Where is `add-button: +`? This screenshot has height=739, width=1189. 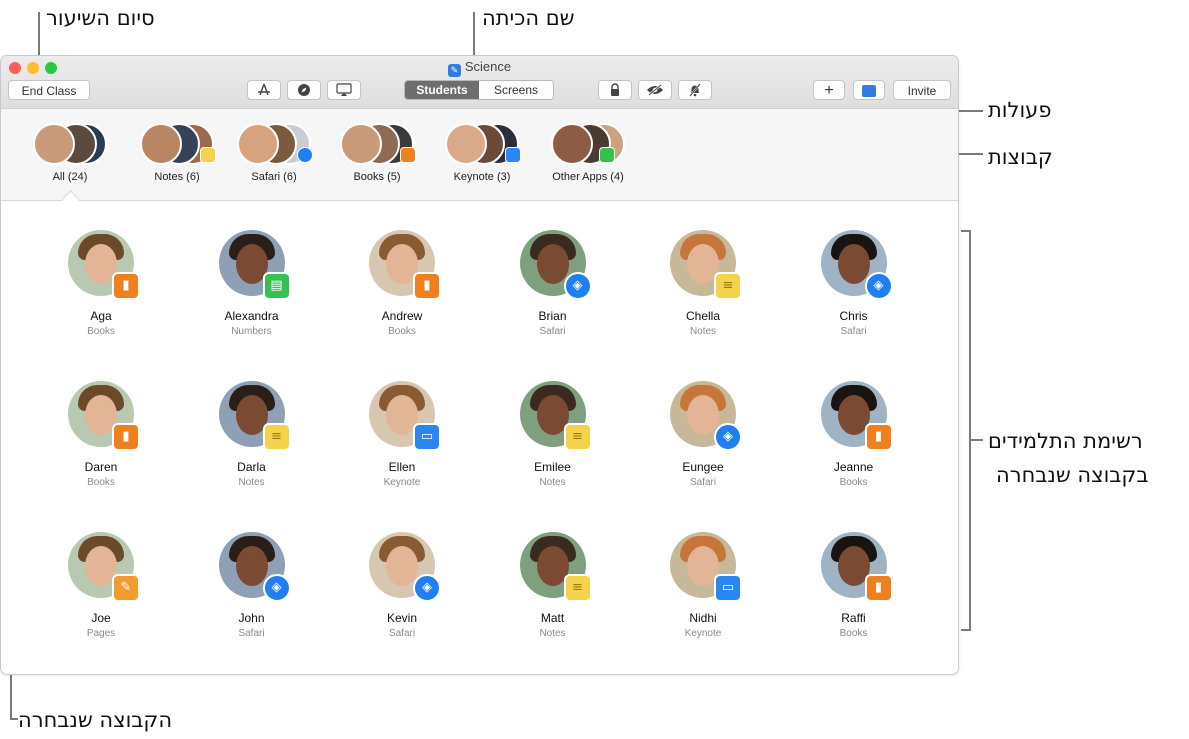 add-button: + is located at coordinates (829, 90).